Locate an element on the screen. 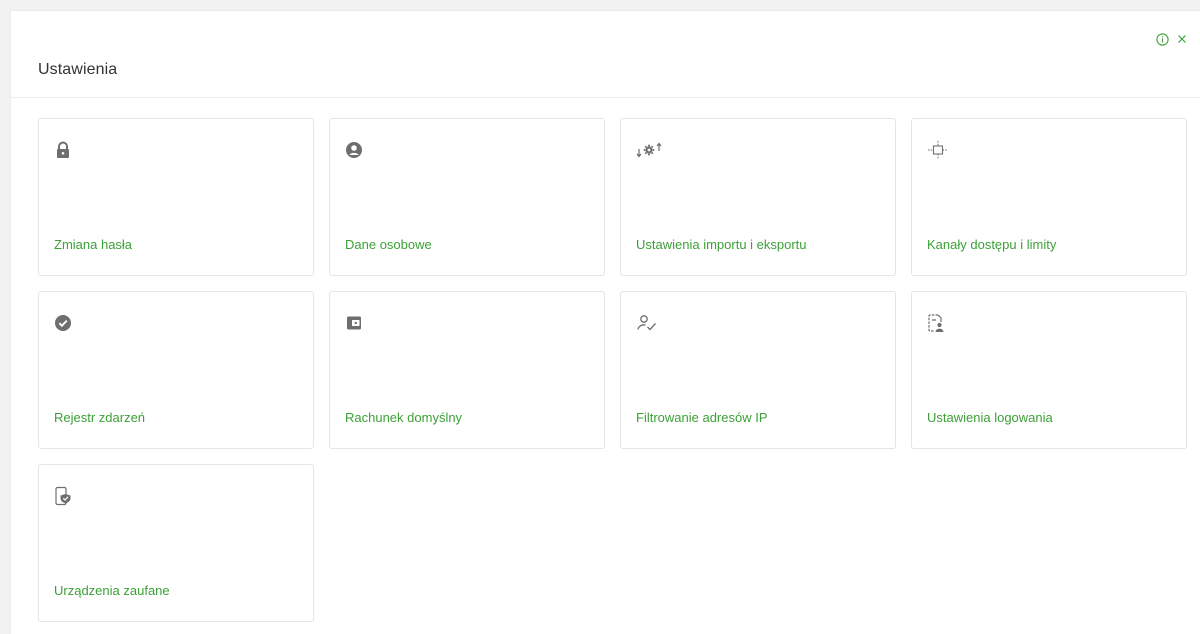 The image size is (1200, 634). tile-label: Dane osobowe is located at coordinates (388, 244).